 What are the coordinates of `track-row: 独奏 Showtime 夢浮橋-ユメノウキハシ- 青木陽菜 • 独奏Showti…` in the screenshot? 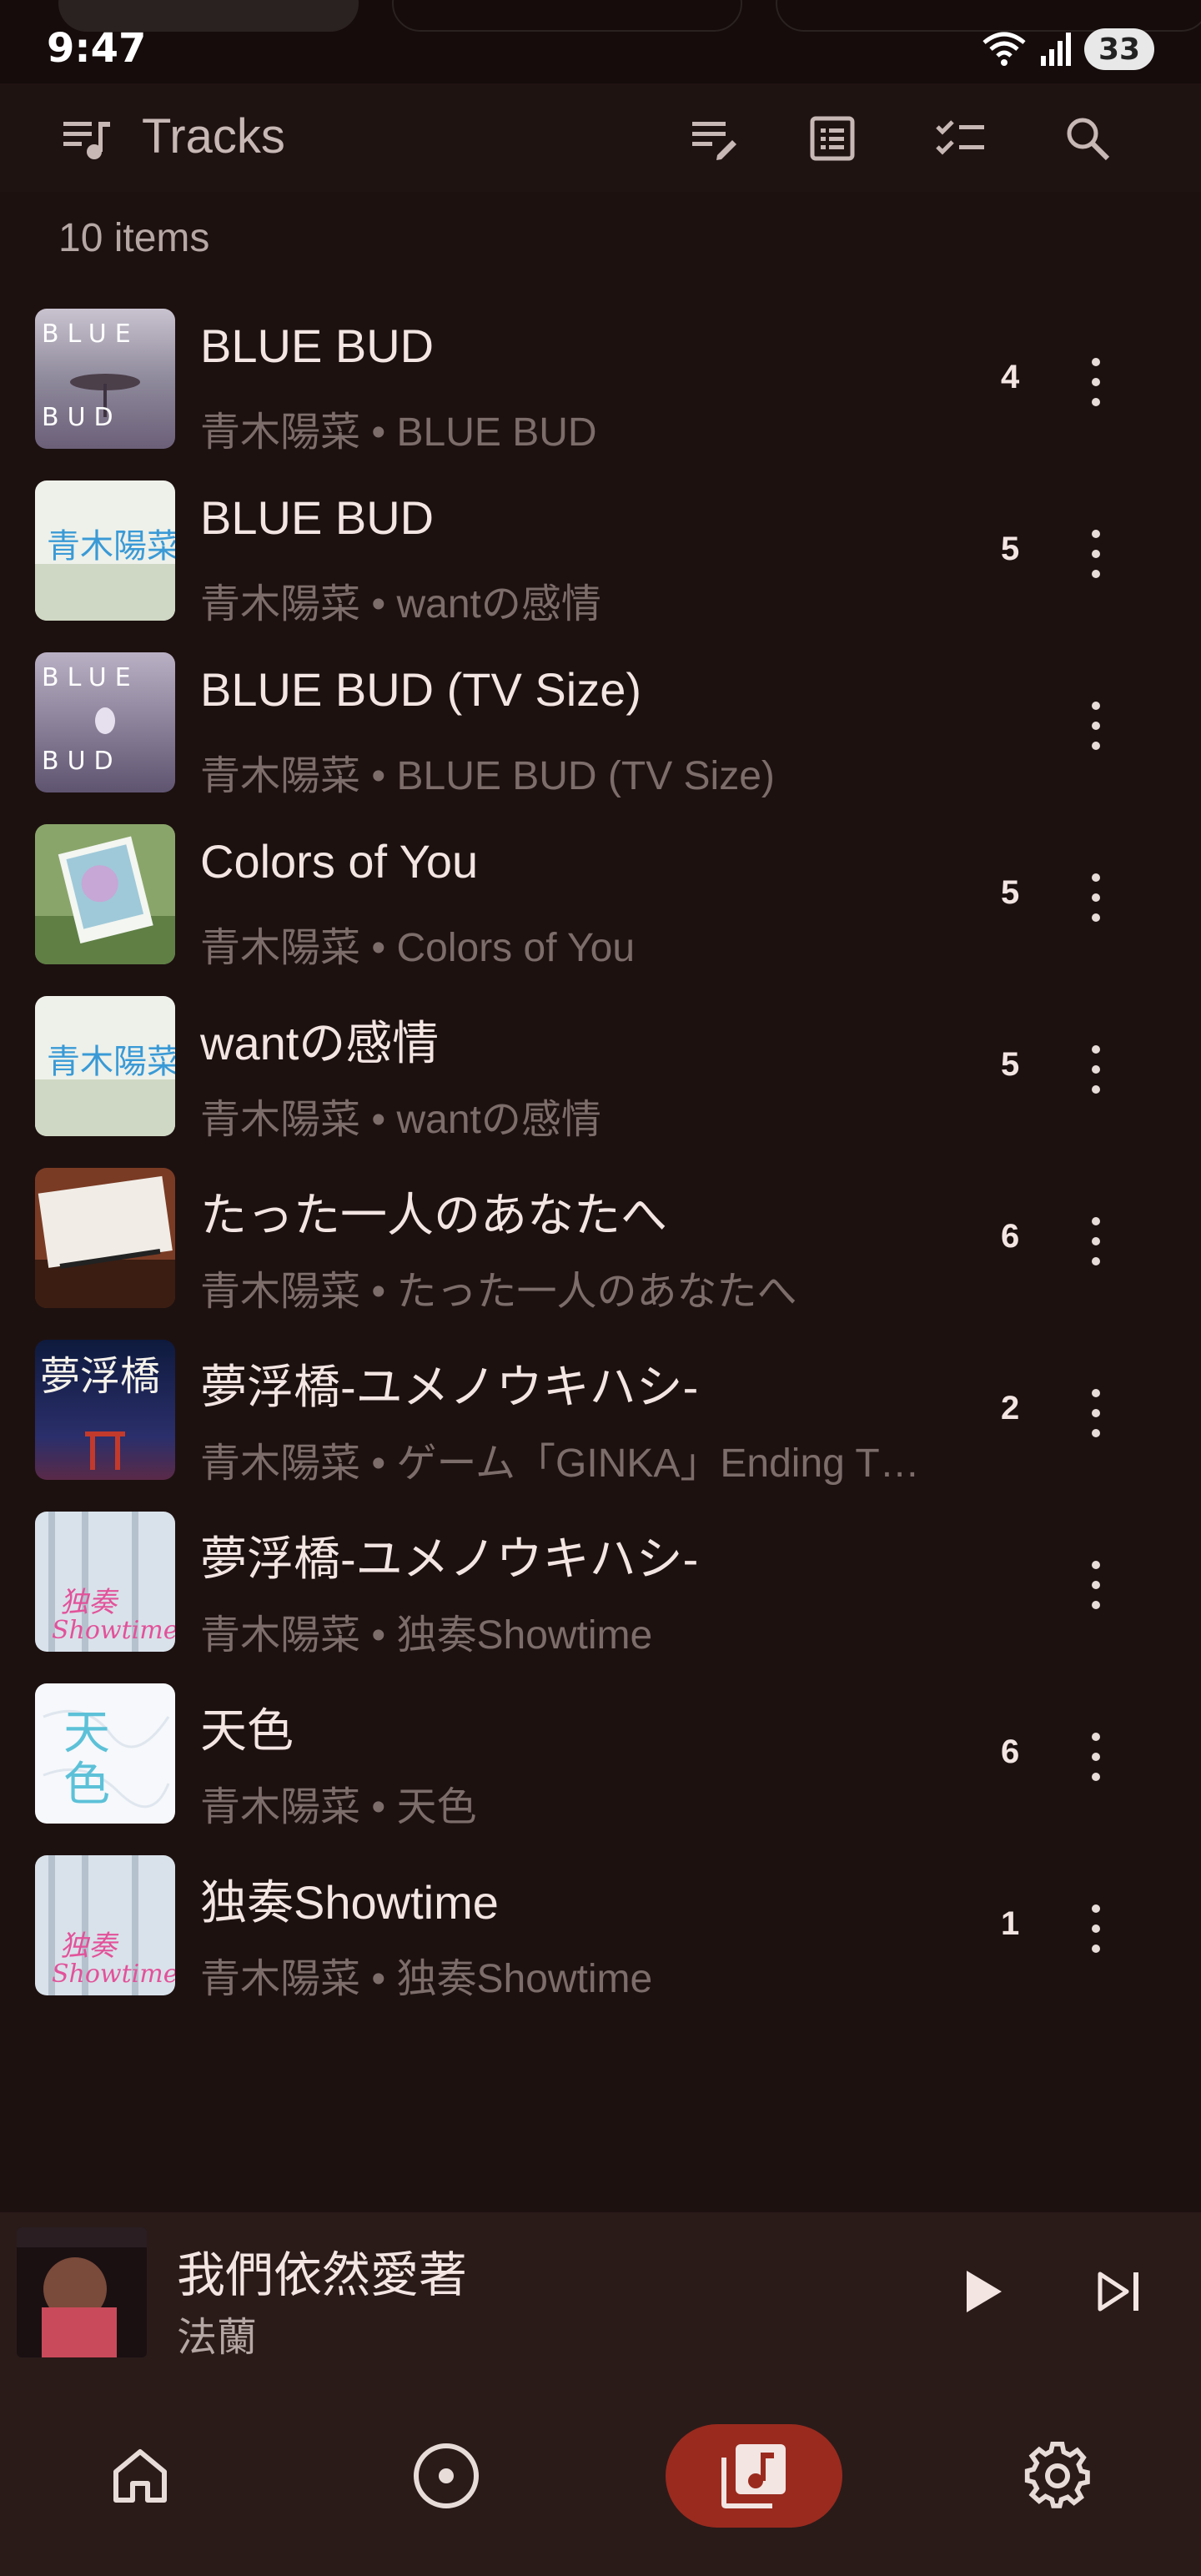 It's located at (601, 1589).